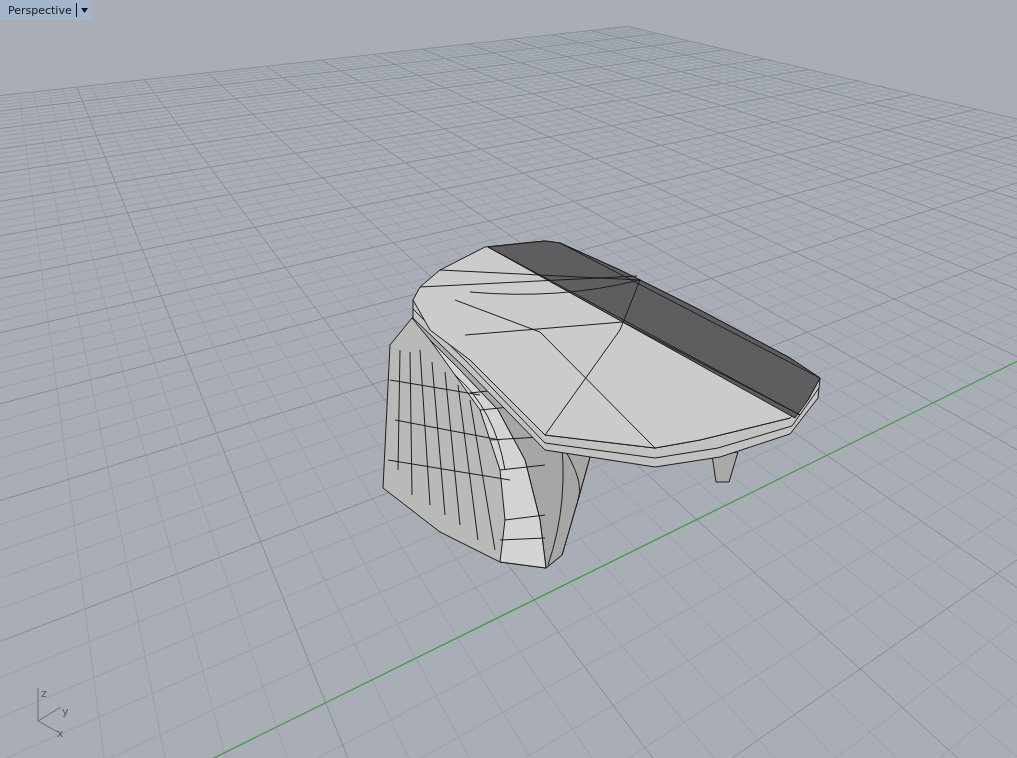 Image resolution: width=1017 pixels, height=758 pixels. I want to click on axis-label: y, so click(65, 711).